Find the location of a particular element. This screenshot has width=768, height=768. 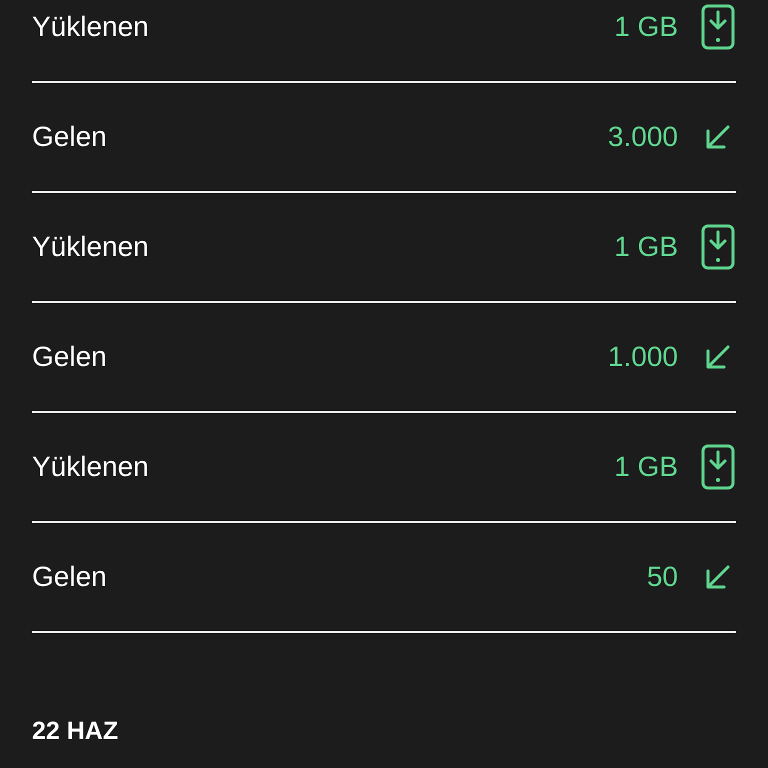

transaction-amount: 3.000 is located at coordinates (643, 137).